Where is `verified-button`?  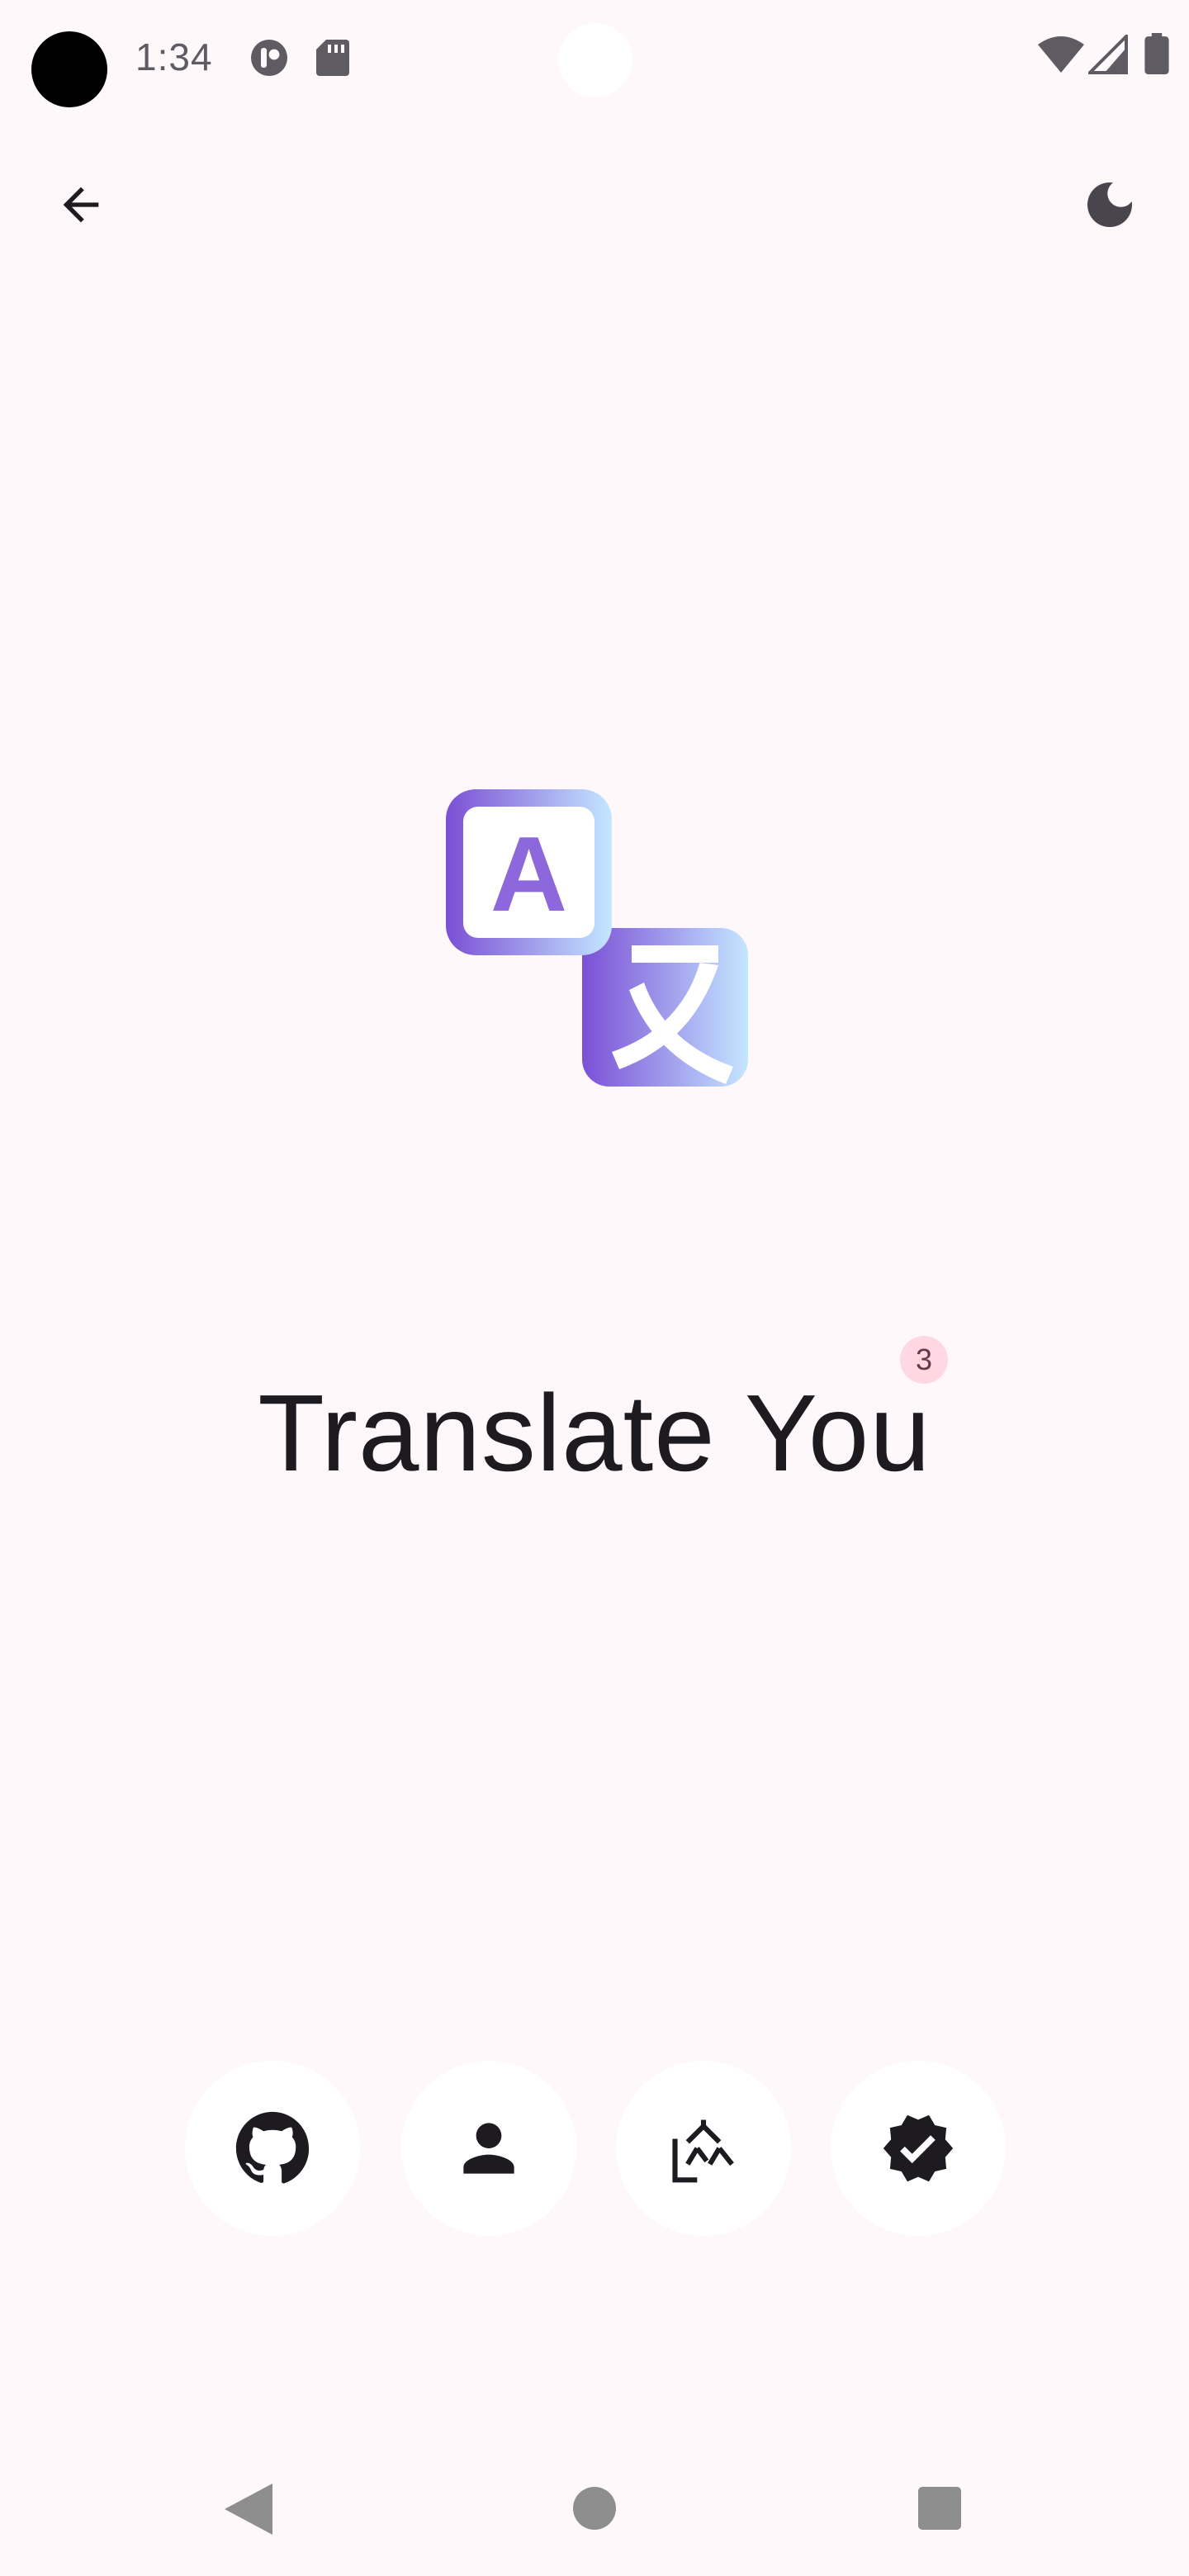 verified-button is located at coordinates (918, 2148).